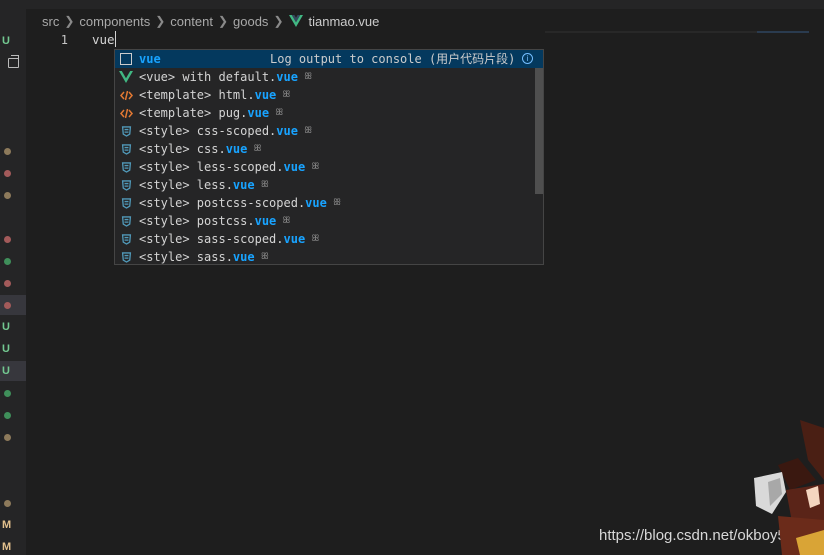 Image resolution: width=824 pixels, height=555 pixels. What do you see at coordinates (182, 149) in the screenshot?
I see `suggestion-prefix: <style> css.` at bounding box center [182, 149].